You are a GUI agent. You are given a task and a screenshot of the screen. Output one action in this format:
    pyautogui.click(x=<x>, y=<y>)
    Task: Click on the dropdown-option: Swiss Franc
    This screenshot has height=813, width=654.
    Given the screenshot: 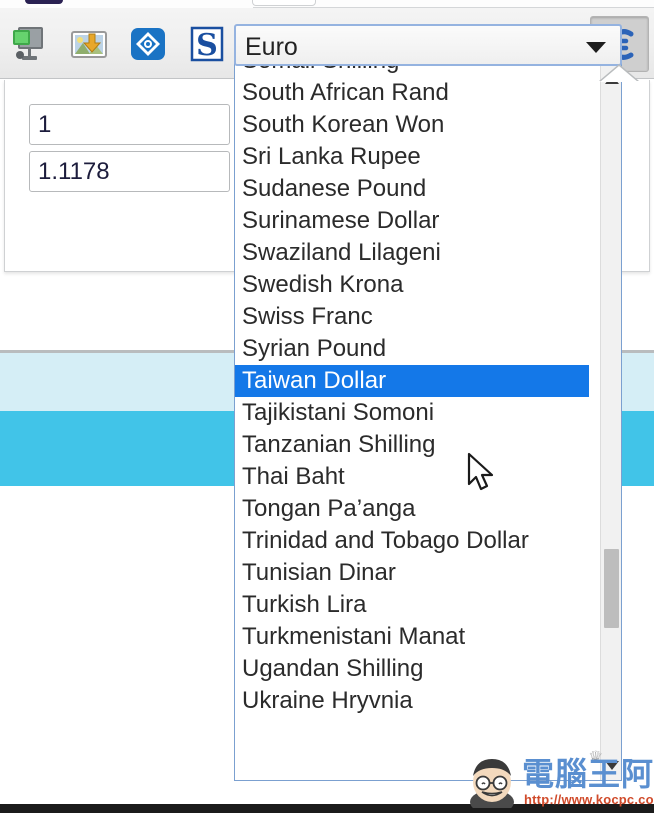 What is the action you would take?
    pyautogui.click(x=418, y=317)
    